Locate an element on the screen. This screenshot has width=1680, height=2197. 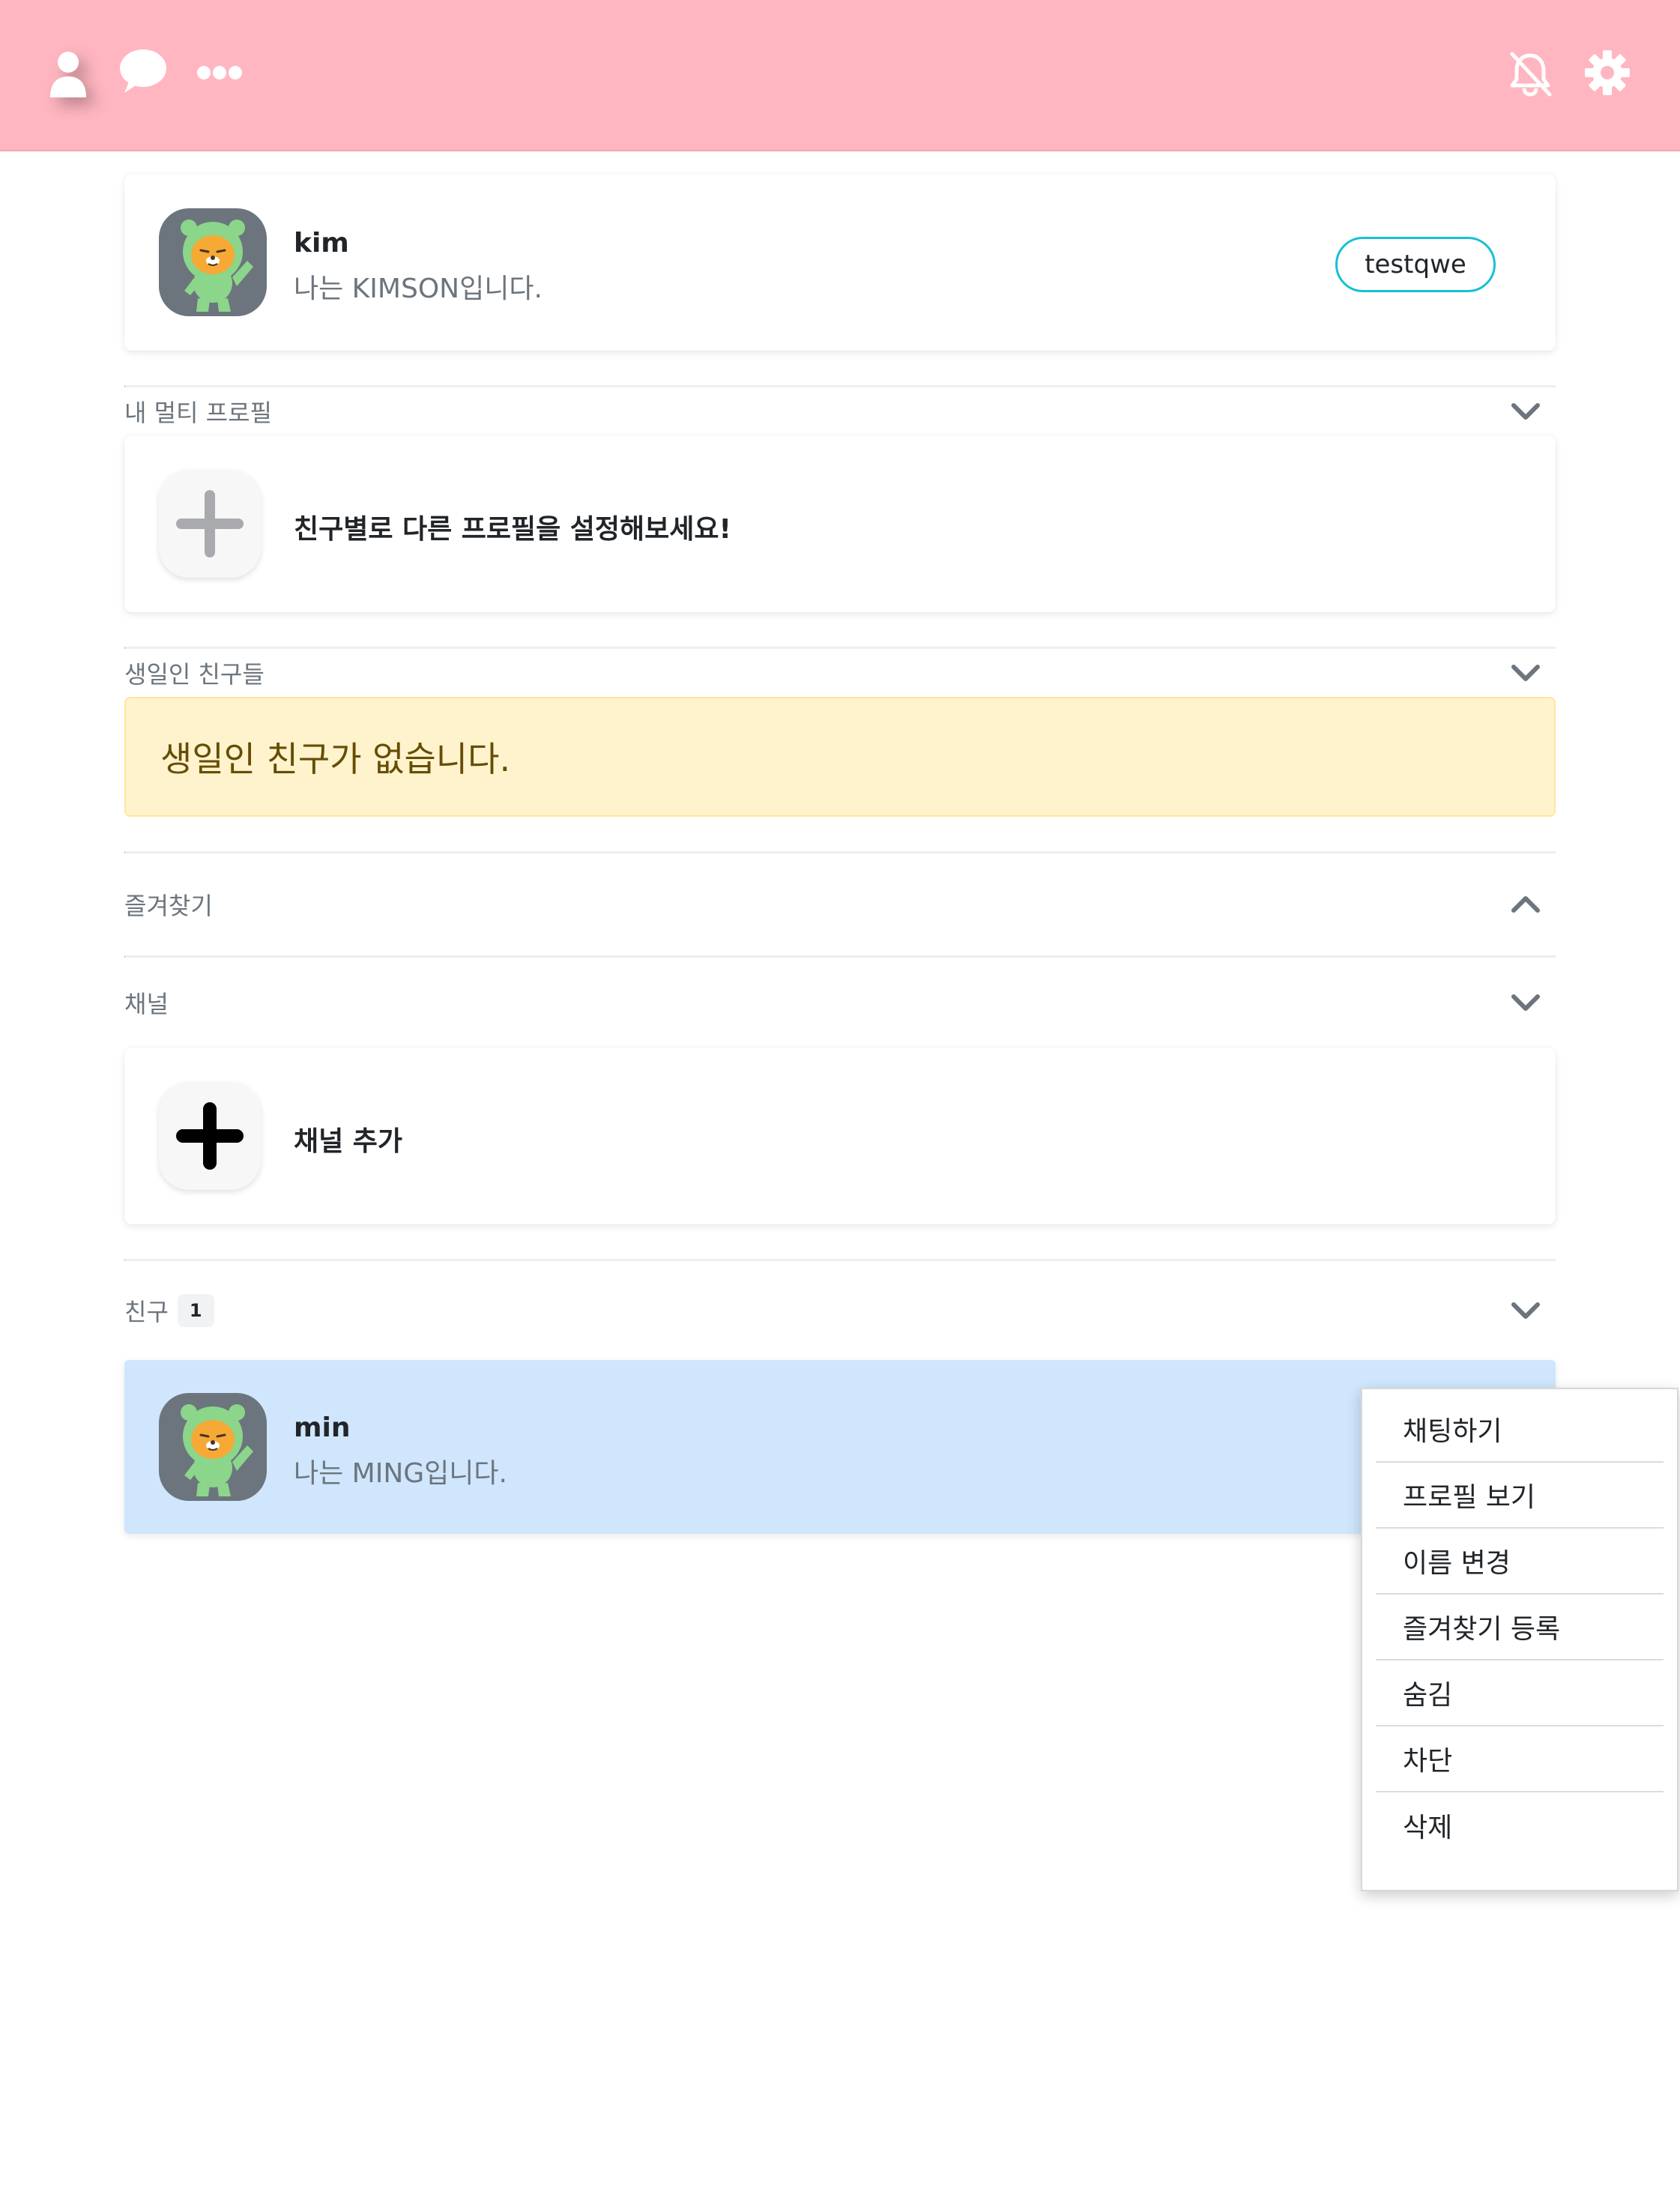
menu-item-hide: 숨김 is located at coordinates (1520, 1693).